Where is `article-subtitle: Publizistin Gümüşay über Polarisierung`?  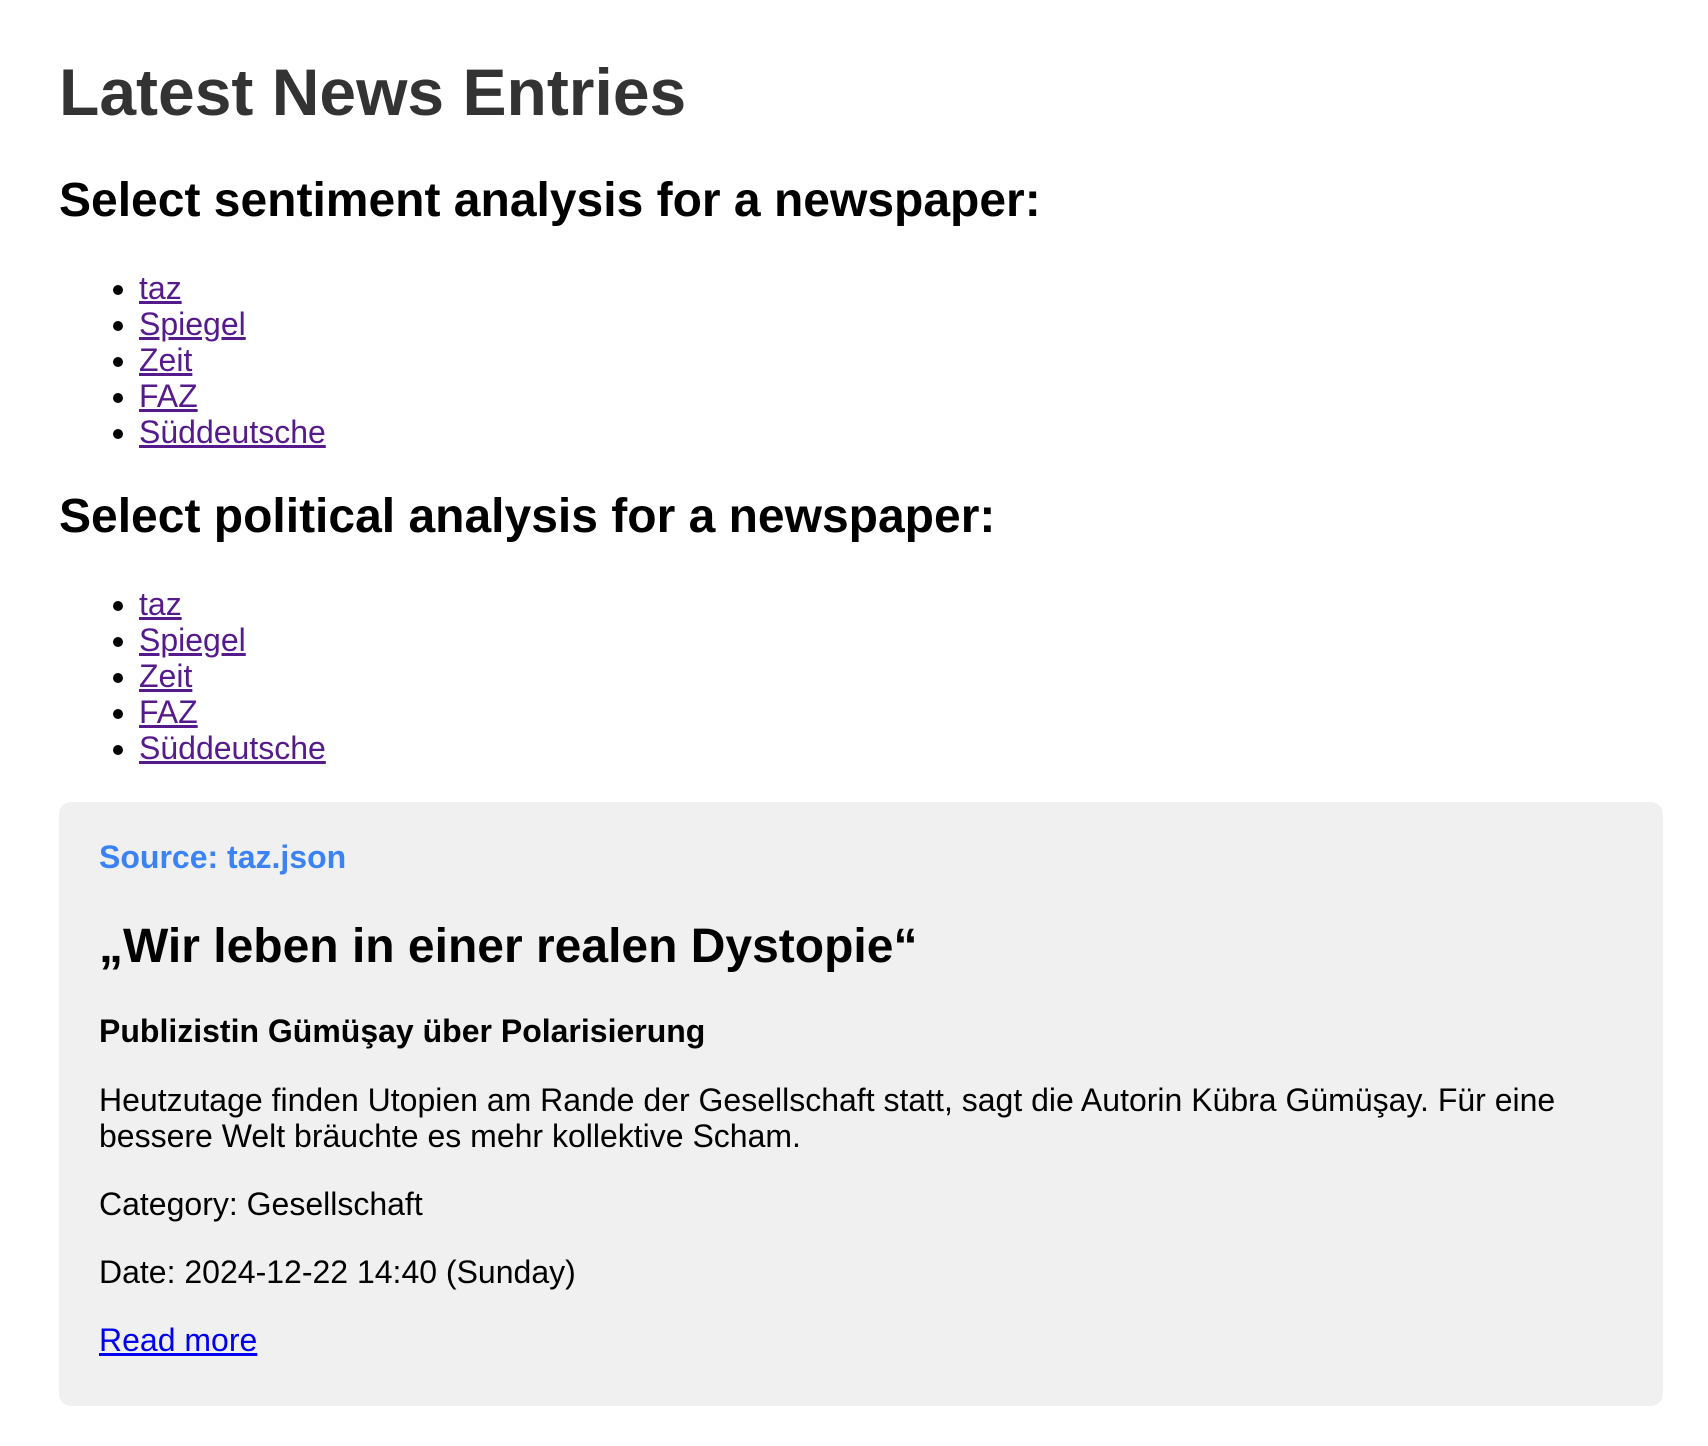 article-subtitle: Publizistin Gümüşay über Polarisierung is located at coordinates (402, 1031).